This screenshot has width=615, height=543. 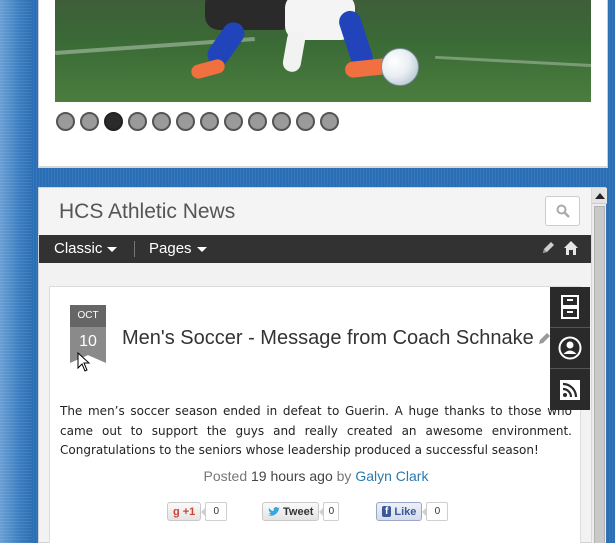 I want to click on news-header: HCS Athletic News, so click(x=315, y=212).